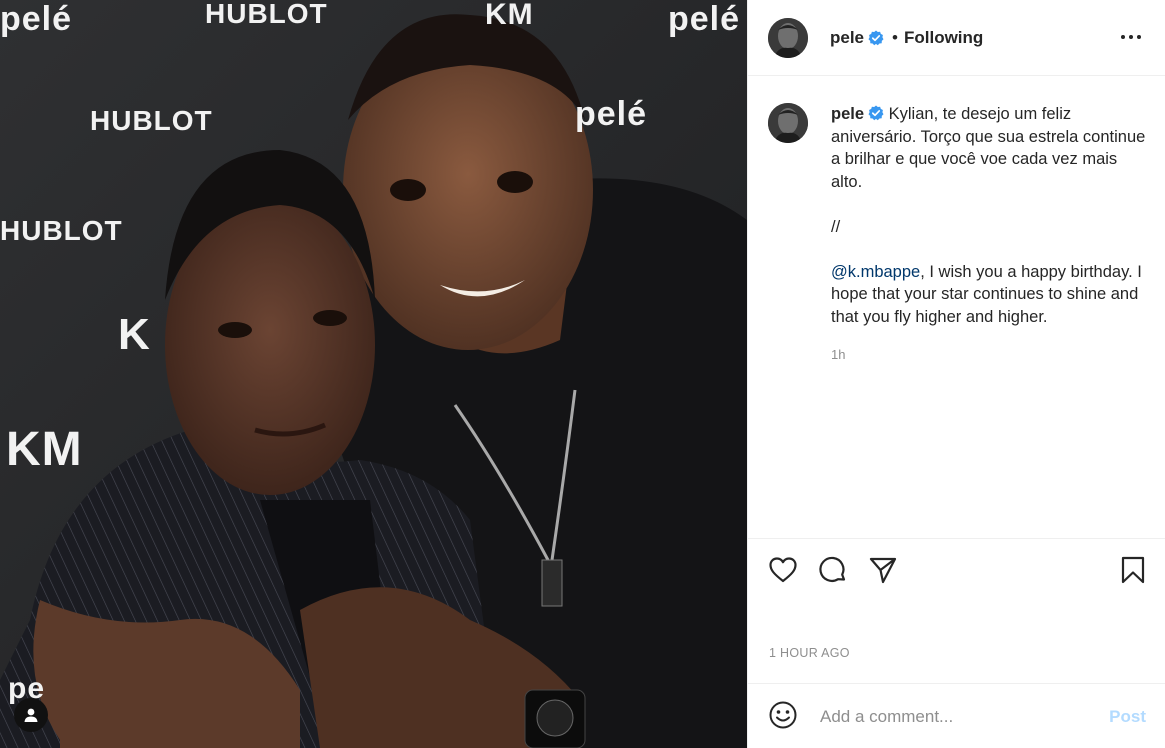  What do you see at coordinates (783, 570) in the screenshot?
I see `heart-icon` at bounding box center [783, 570].